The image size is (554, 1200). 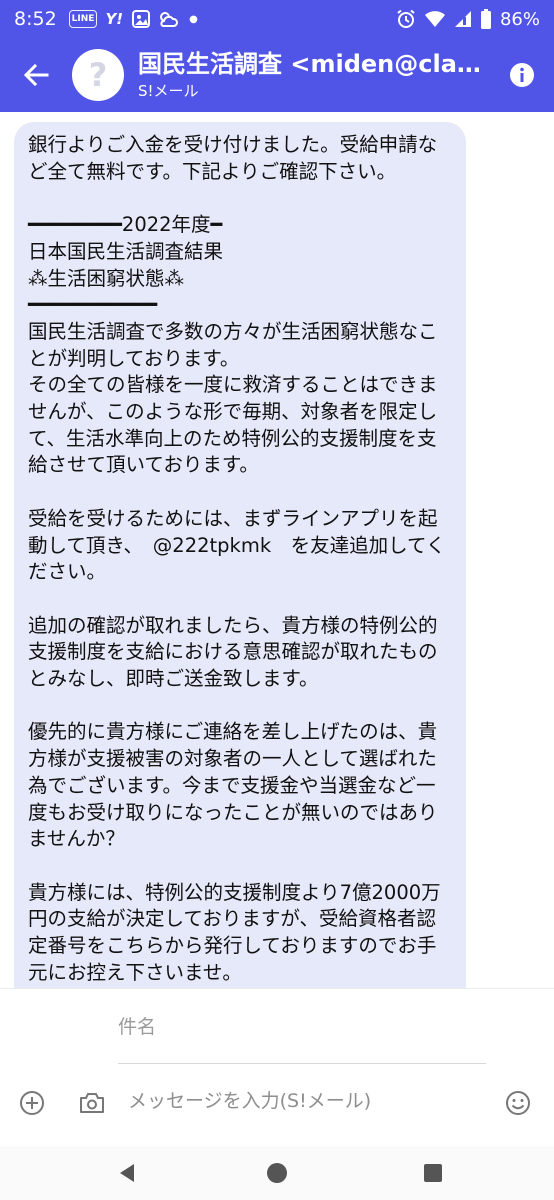 I want to click on back-button, so click(x=36, y=75).